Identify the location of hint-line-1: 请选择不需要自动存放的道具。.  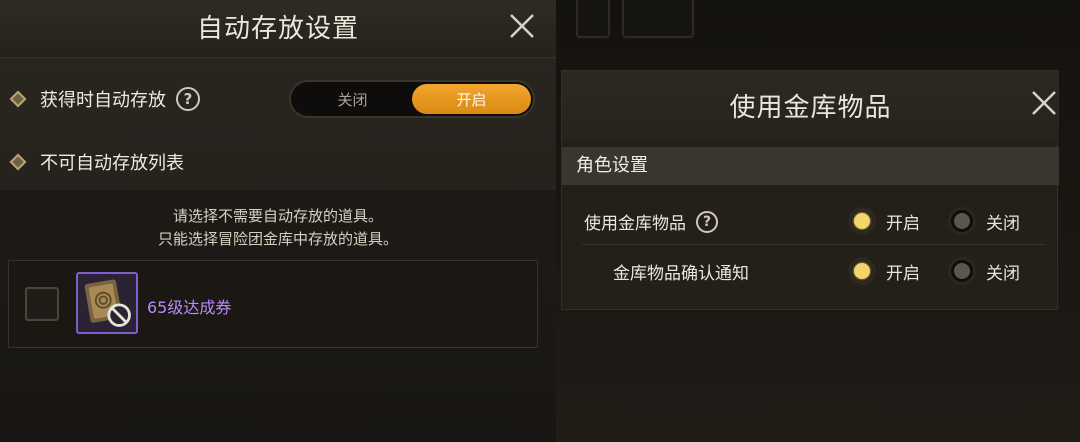
(277, 216).